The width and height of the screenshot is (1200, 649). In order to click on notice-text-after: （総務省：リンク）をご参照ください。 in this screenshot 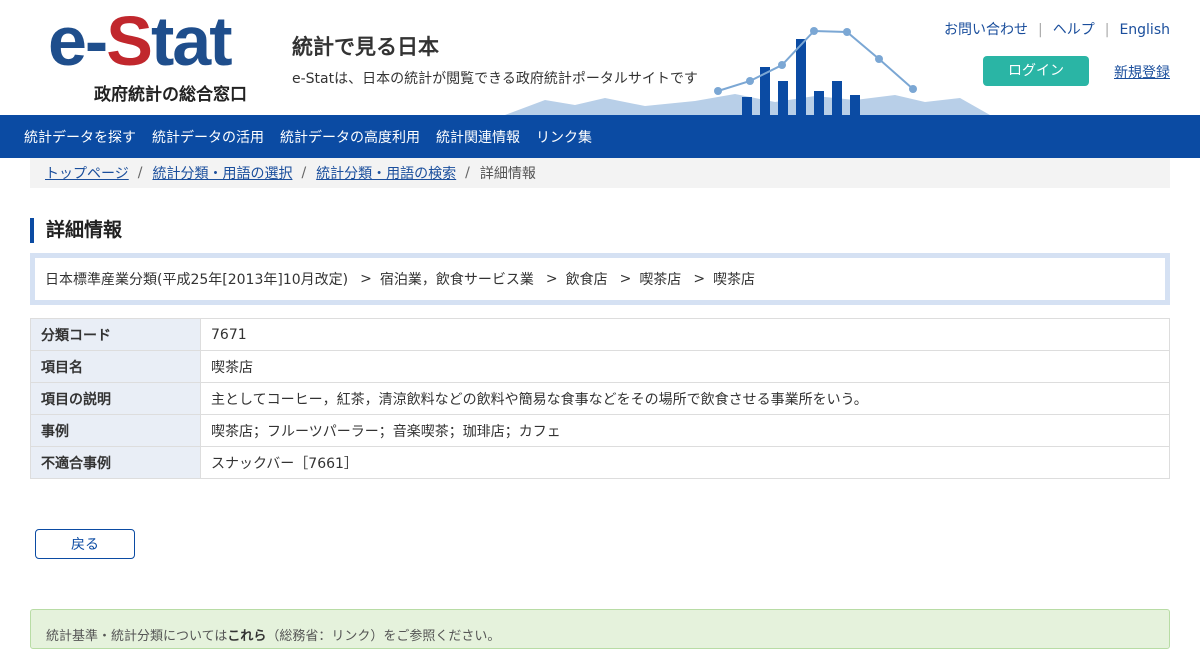, I will do `click(383, 636)`.